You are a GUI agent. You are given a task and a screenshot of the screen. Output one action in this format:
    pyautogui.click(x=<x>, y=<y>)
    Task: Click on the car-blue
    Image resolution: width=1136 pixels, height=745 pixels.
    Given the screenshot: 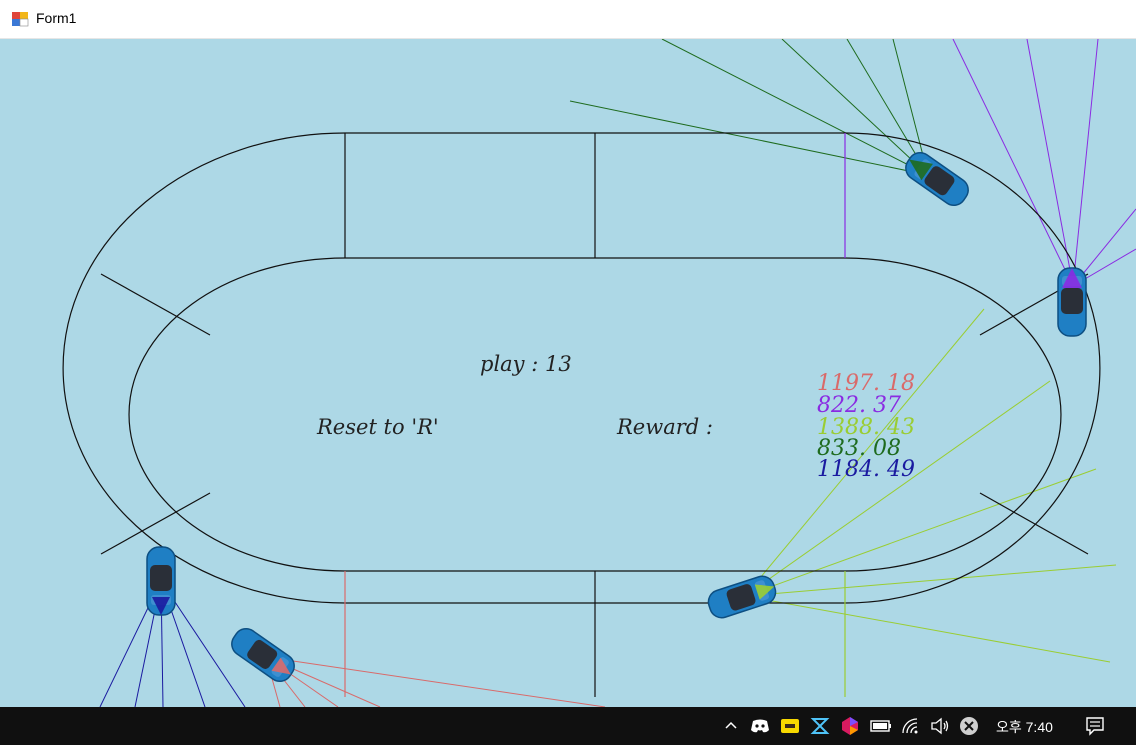 What is the action you would take?
    pyautogui.click(x=161, y=581)
    